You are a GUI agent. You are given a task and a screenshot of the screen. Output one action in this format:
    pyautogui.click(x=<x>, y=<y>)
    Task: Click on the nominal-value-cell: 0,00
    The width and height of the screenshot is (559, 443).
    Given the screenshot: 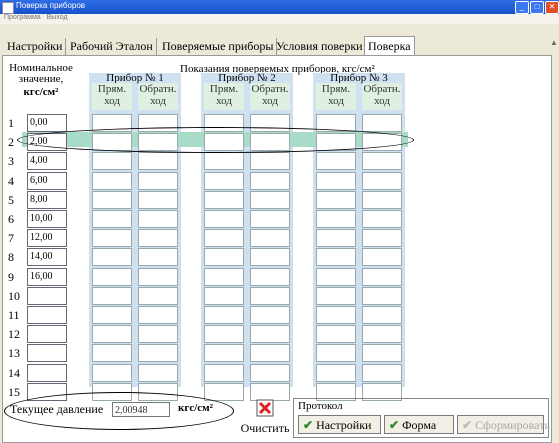 What is the action you would take?
    pyautogui.click(x=47, y=123)
    